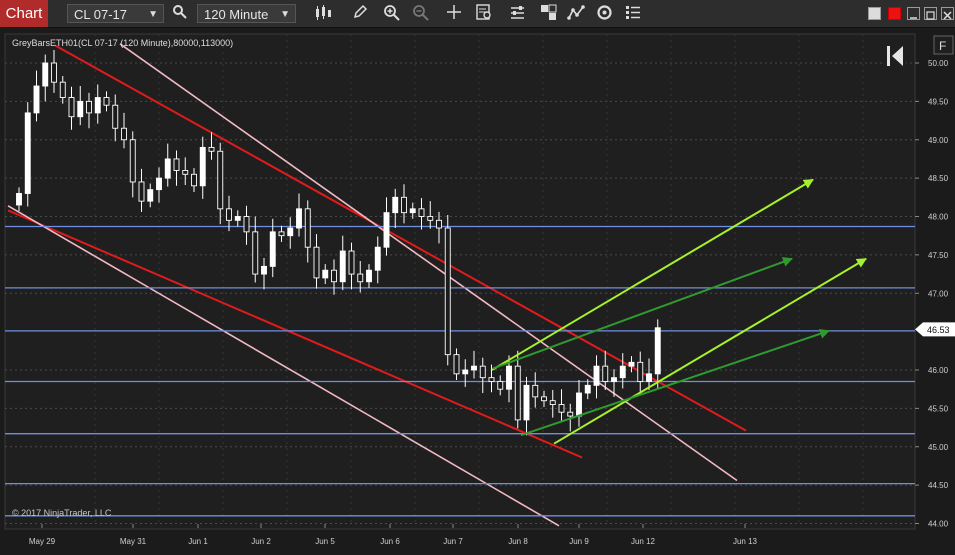 This screenshot has width=955, height=555. I want to click on scroll-end-icon, so click(895, 57).